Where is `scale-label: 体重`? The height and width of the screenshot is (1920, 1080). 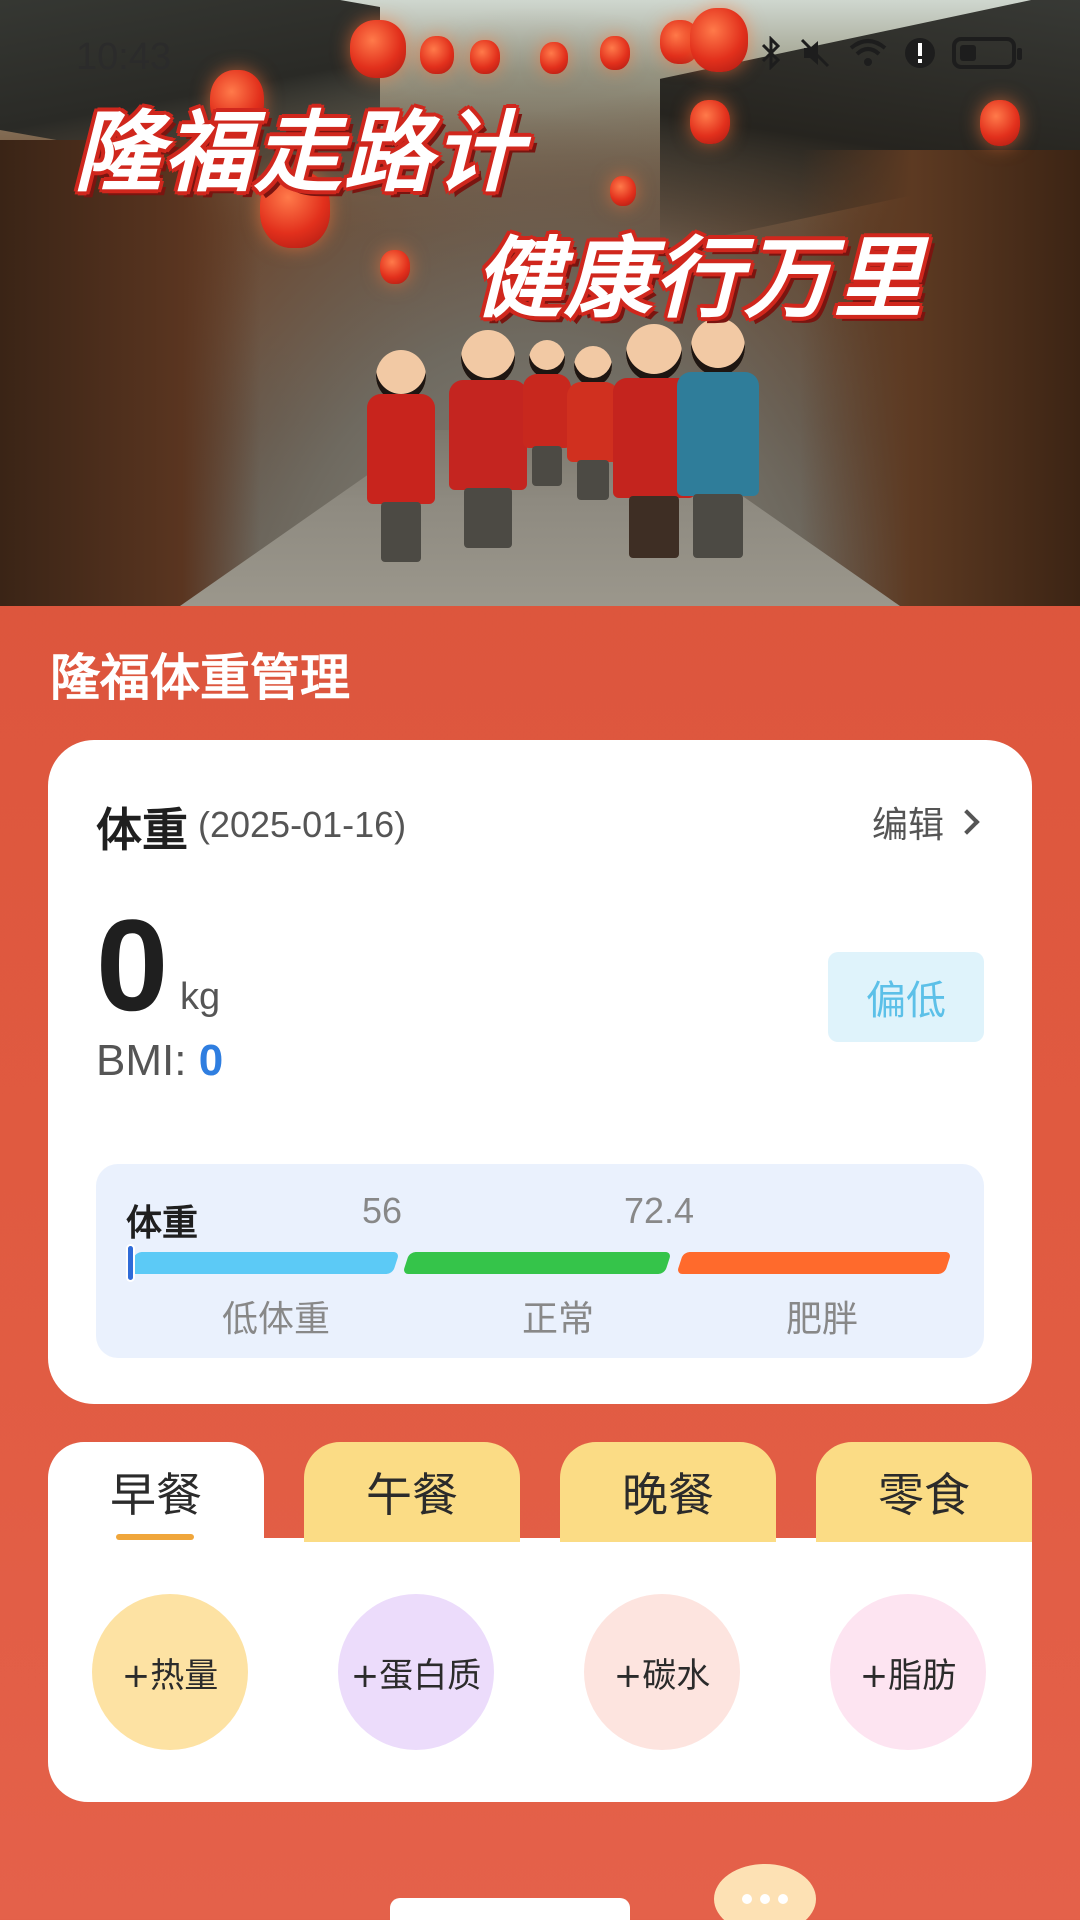 scale-label: 体重 is located at coordinates (162, 1223).